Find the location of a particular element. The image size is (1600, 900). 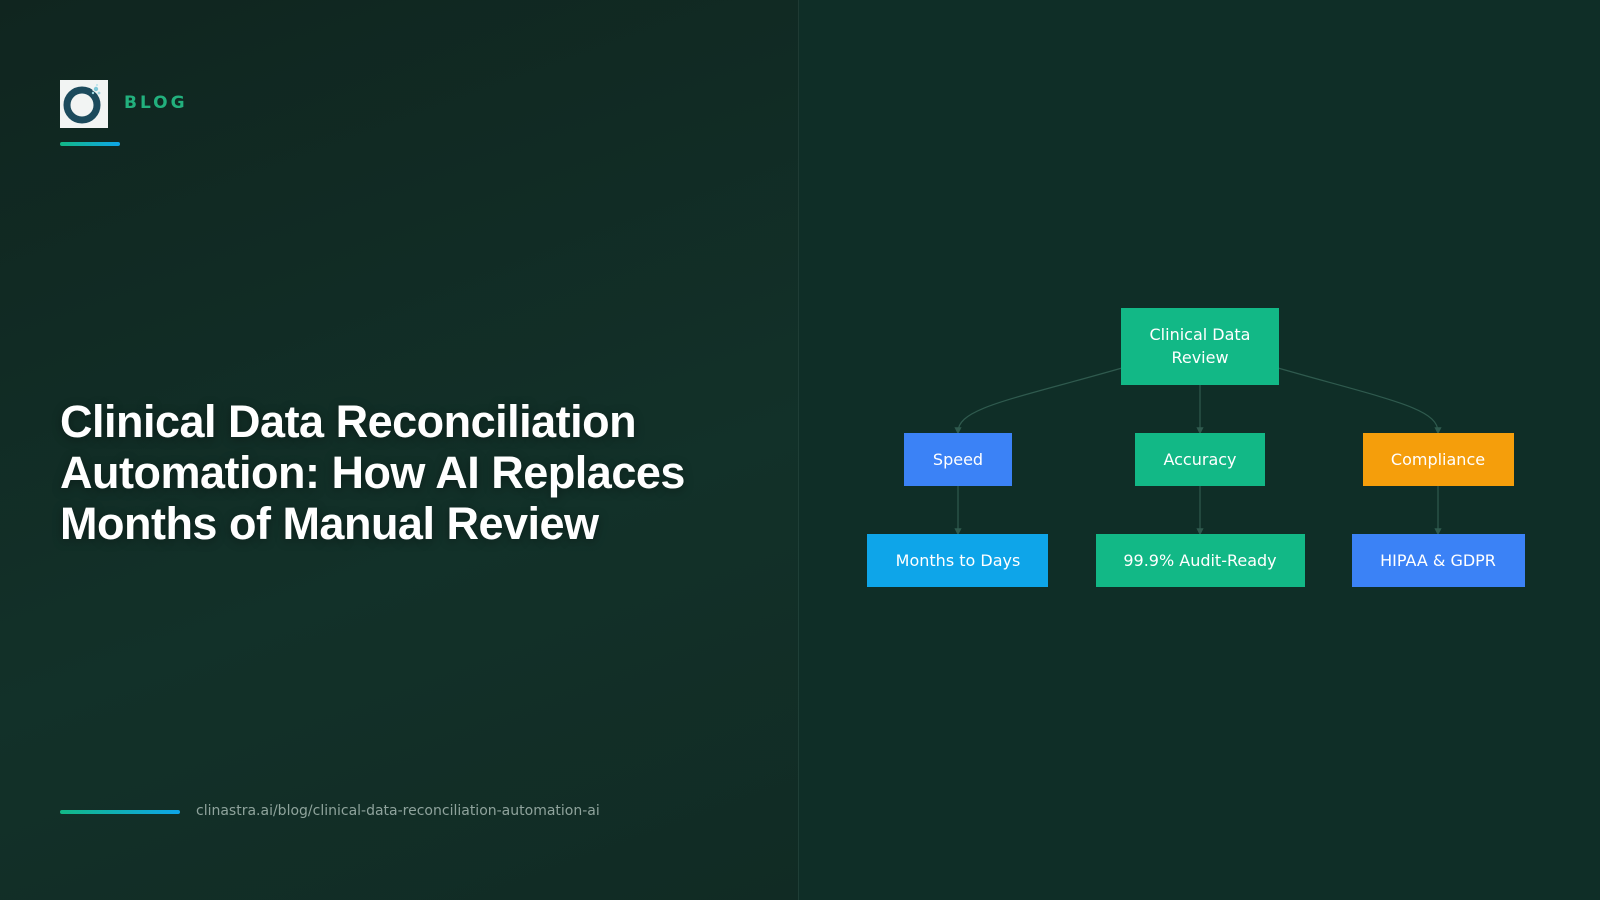

connector-root-compliance is located at coordinates (1359, 401).